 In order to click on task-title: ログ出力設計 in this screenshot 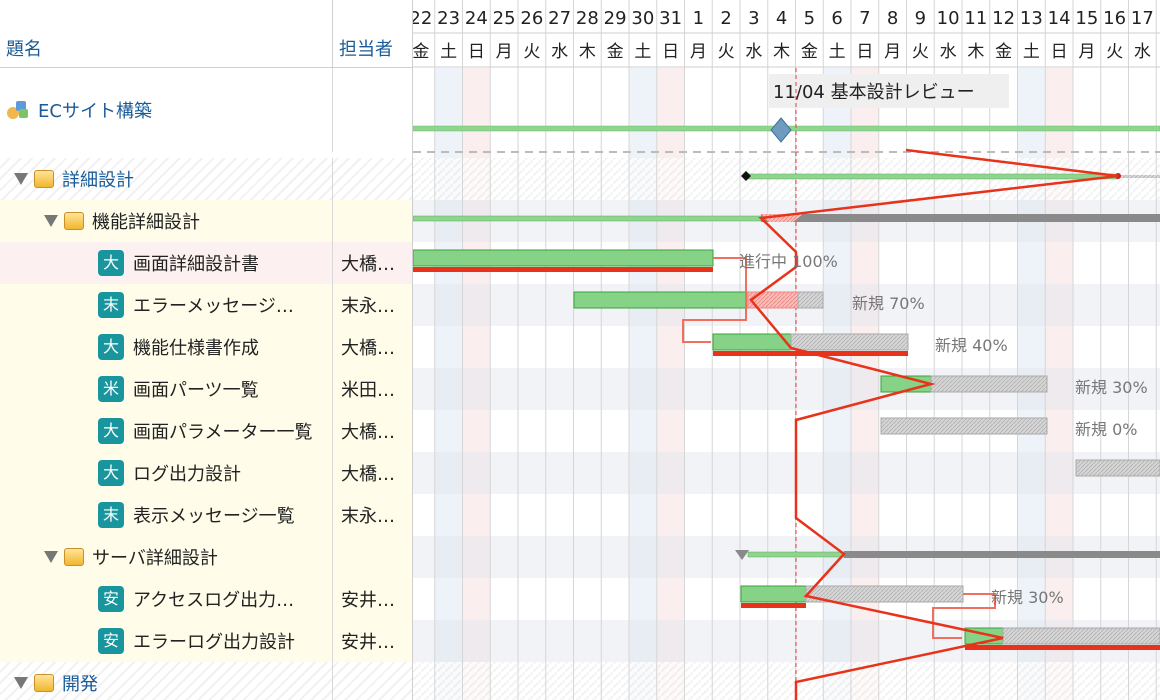, I will do `click(187, 473)`.